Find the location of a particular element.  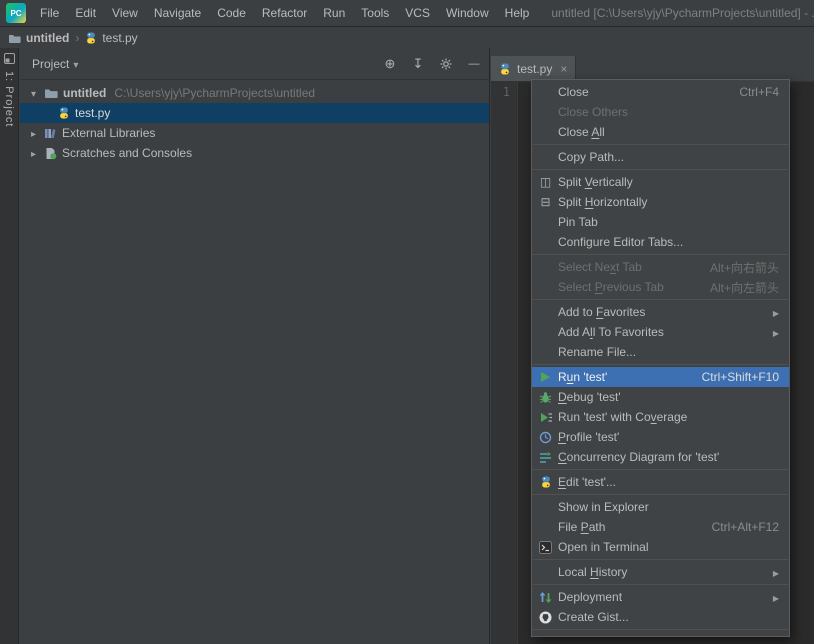

python-icon is located at coordinates (545, 482).